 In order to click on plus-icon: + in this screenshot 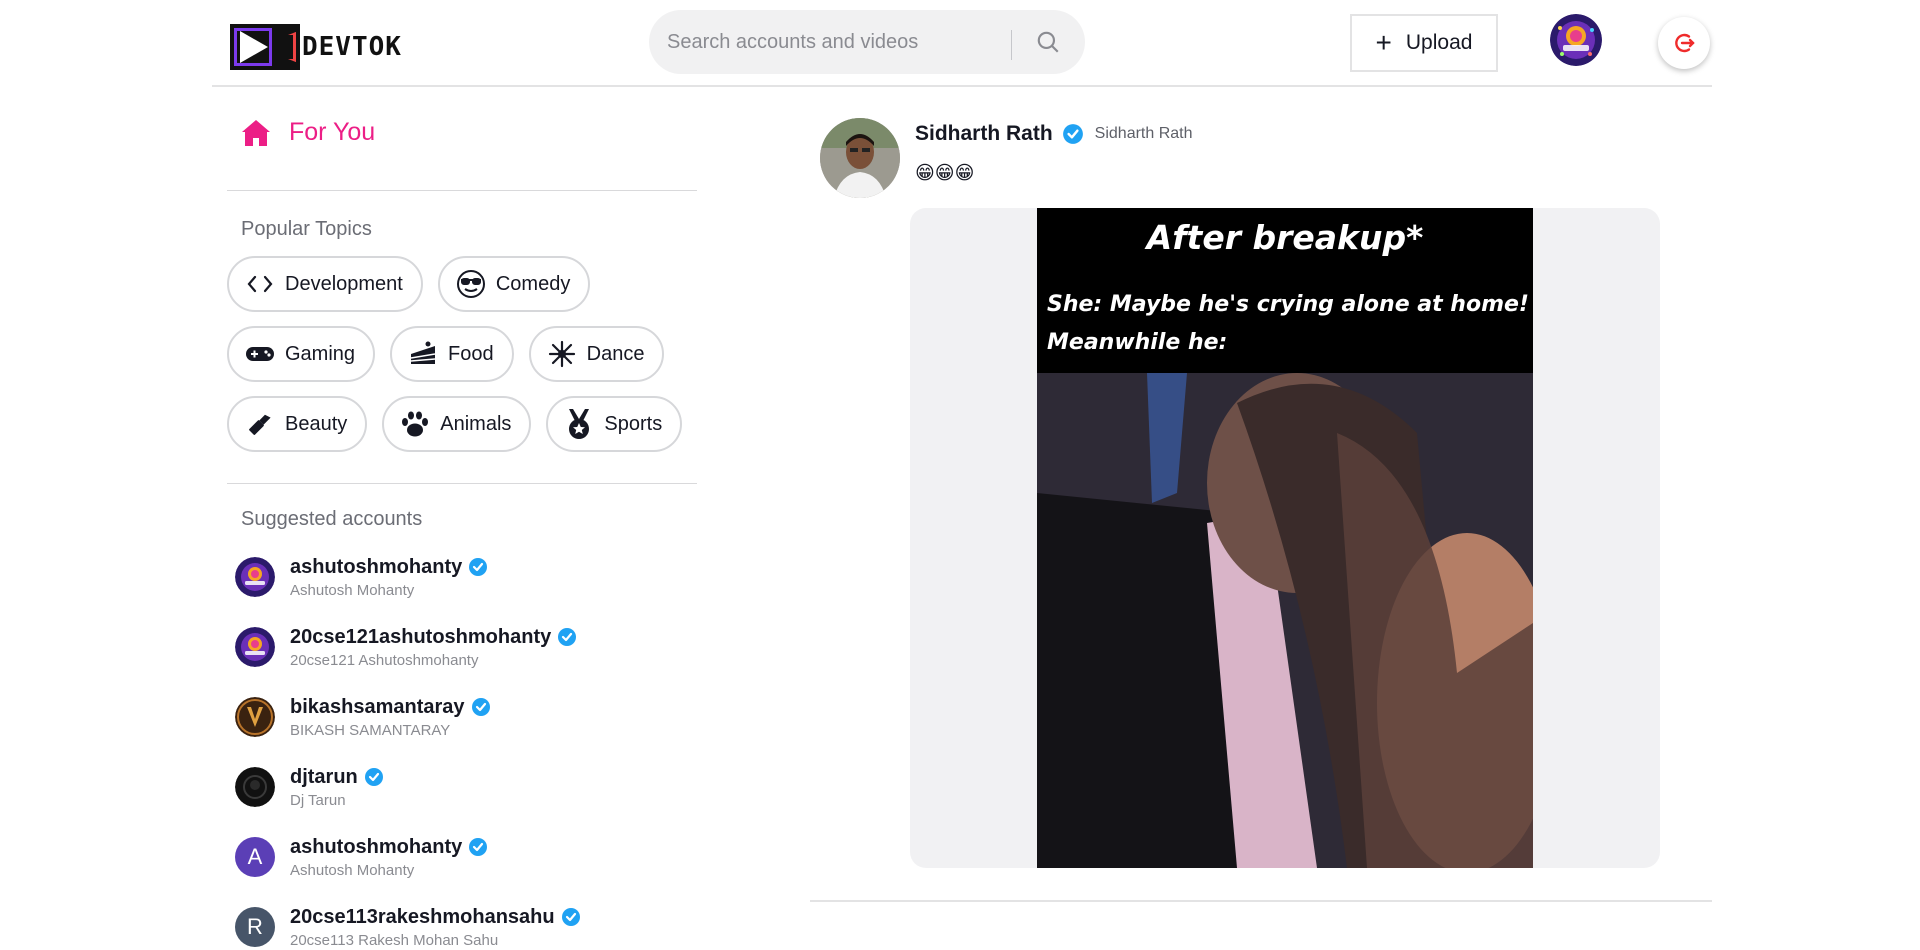, I will do `click(1383, 42)`.